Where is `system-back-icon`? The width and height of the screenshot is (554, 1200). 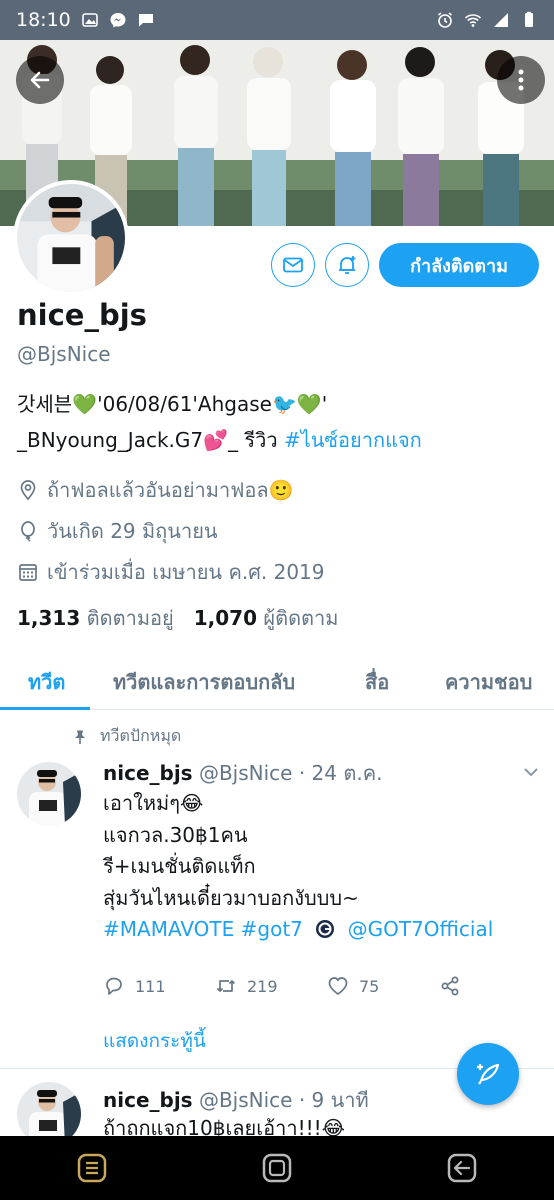 system-back-icon is located at coordinates (461, 1168).